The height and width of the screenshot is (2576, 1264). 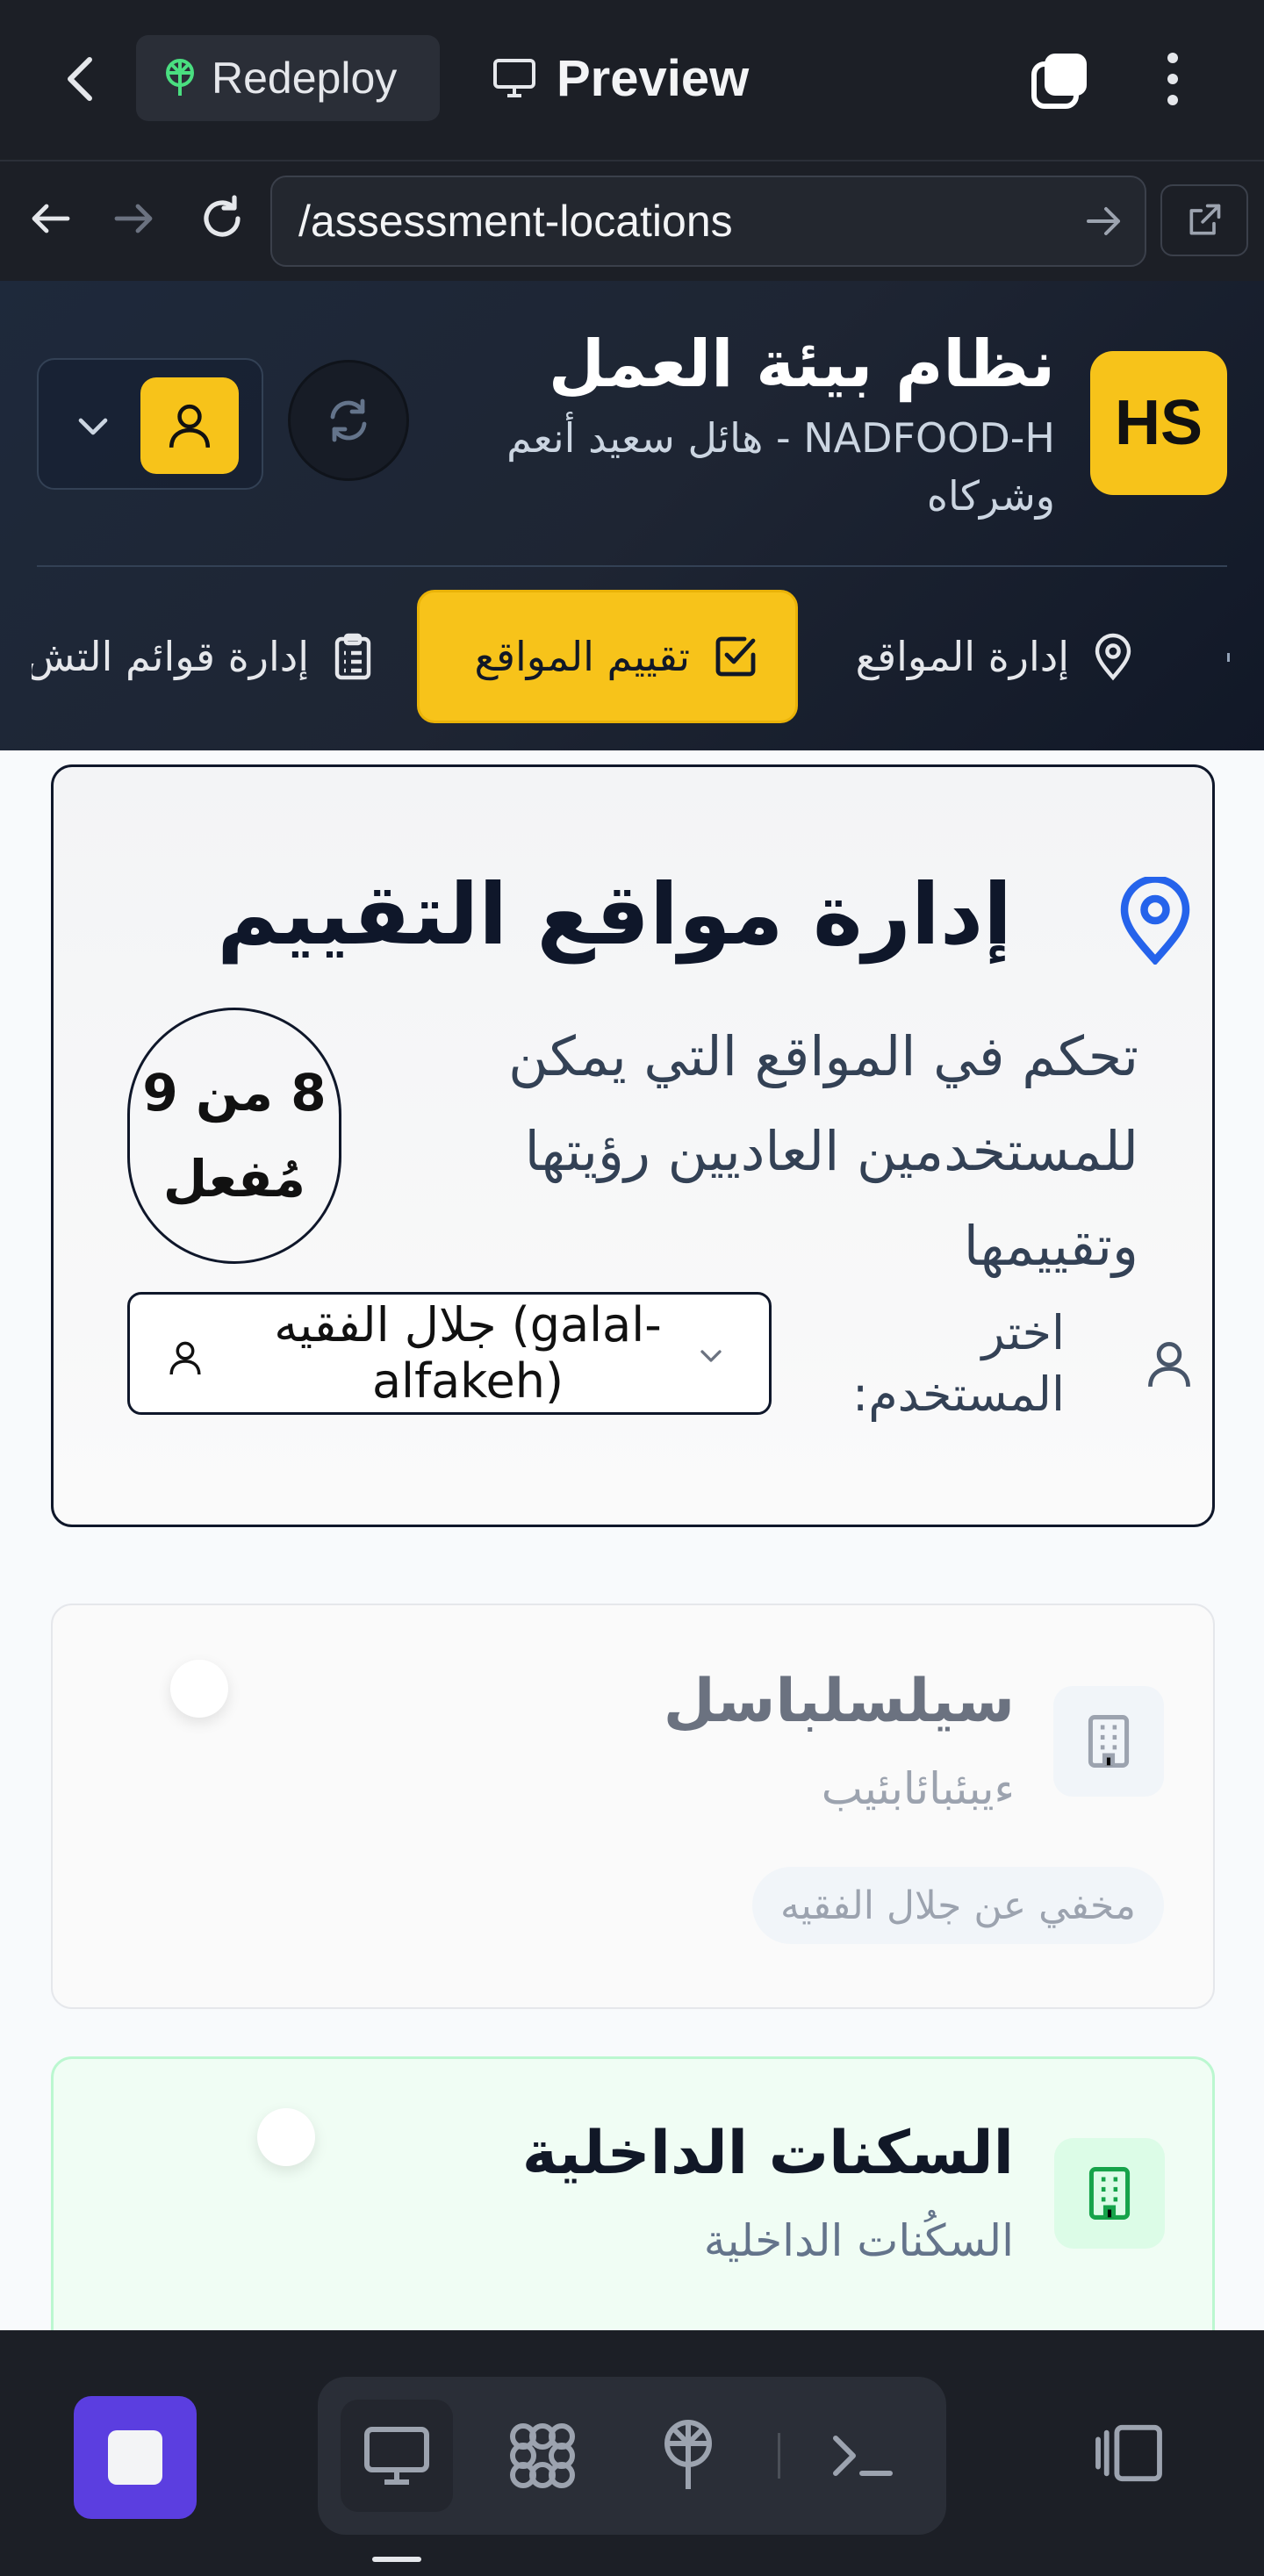 I want to click on check-square-icon, so click(x=735, y=656).